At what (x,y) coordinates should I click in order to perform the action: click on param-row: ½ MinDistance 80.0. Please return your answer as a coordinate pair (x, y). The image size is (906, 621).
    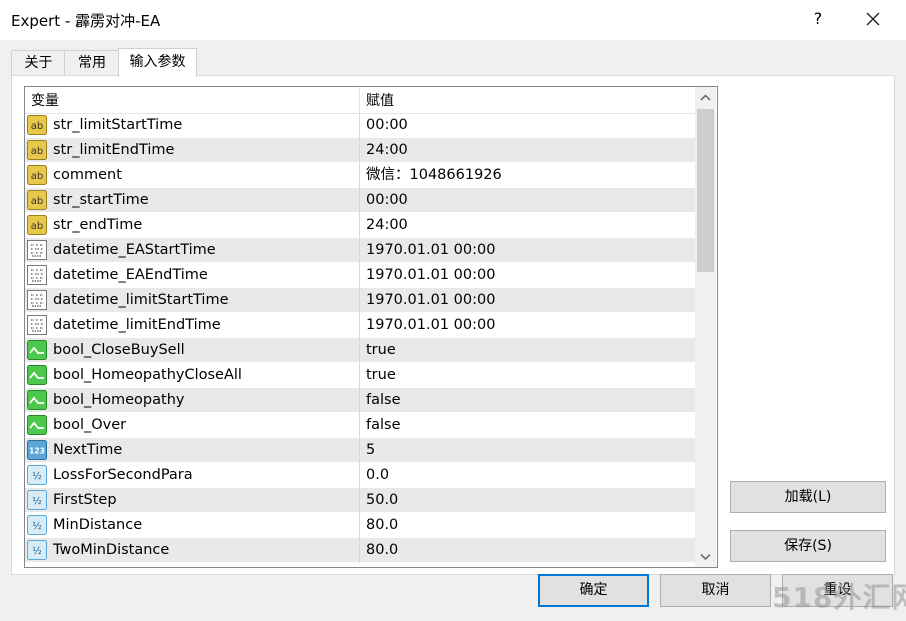
    Looking at the image, I should click on (360, 525).